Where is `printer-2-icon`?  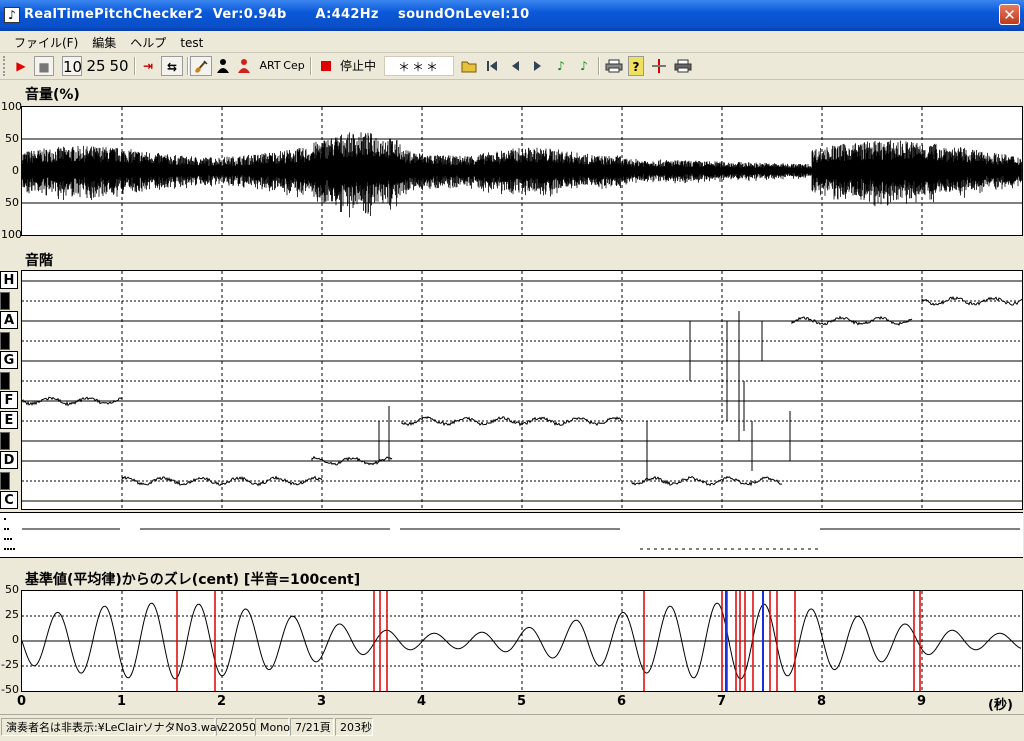
printer-2-icon is located at coordinates (683, 66).